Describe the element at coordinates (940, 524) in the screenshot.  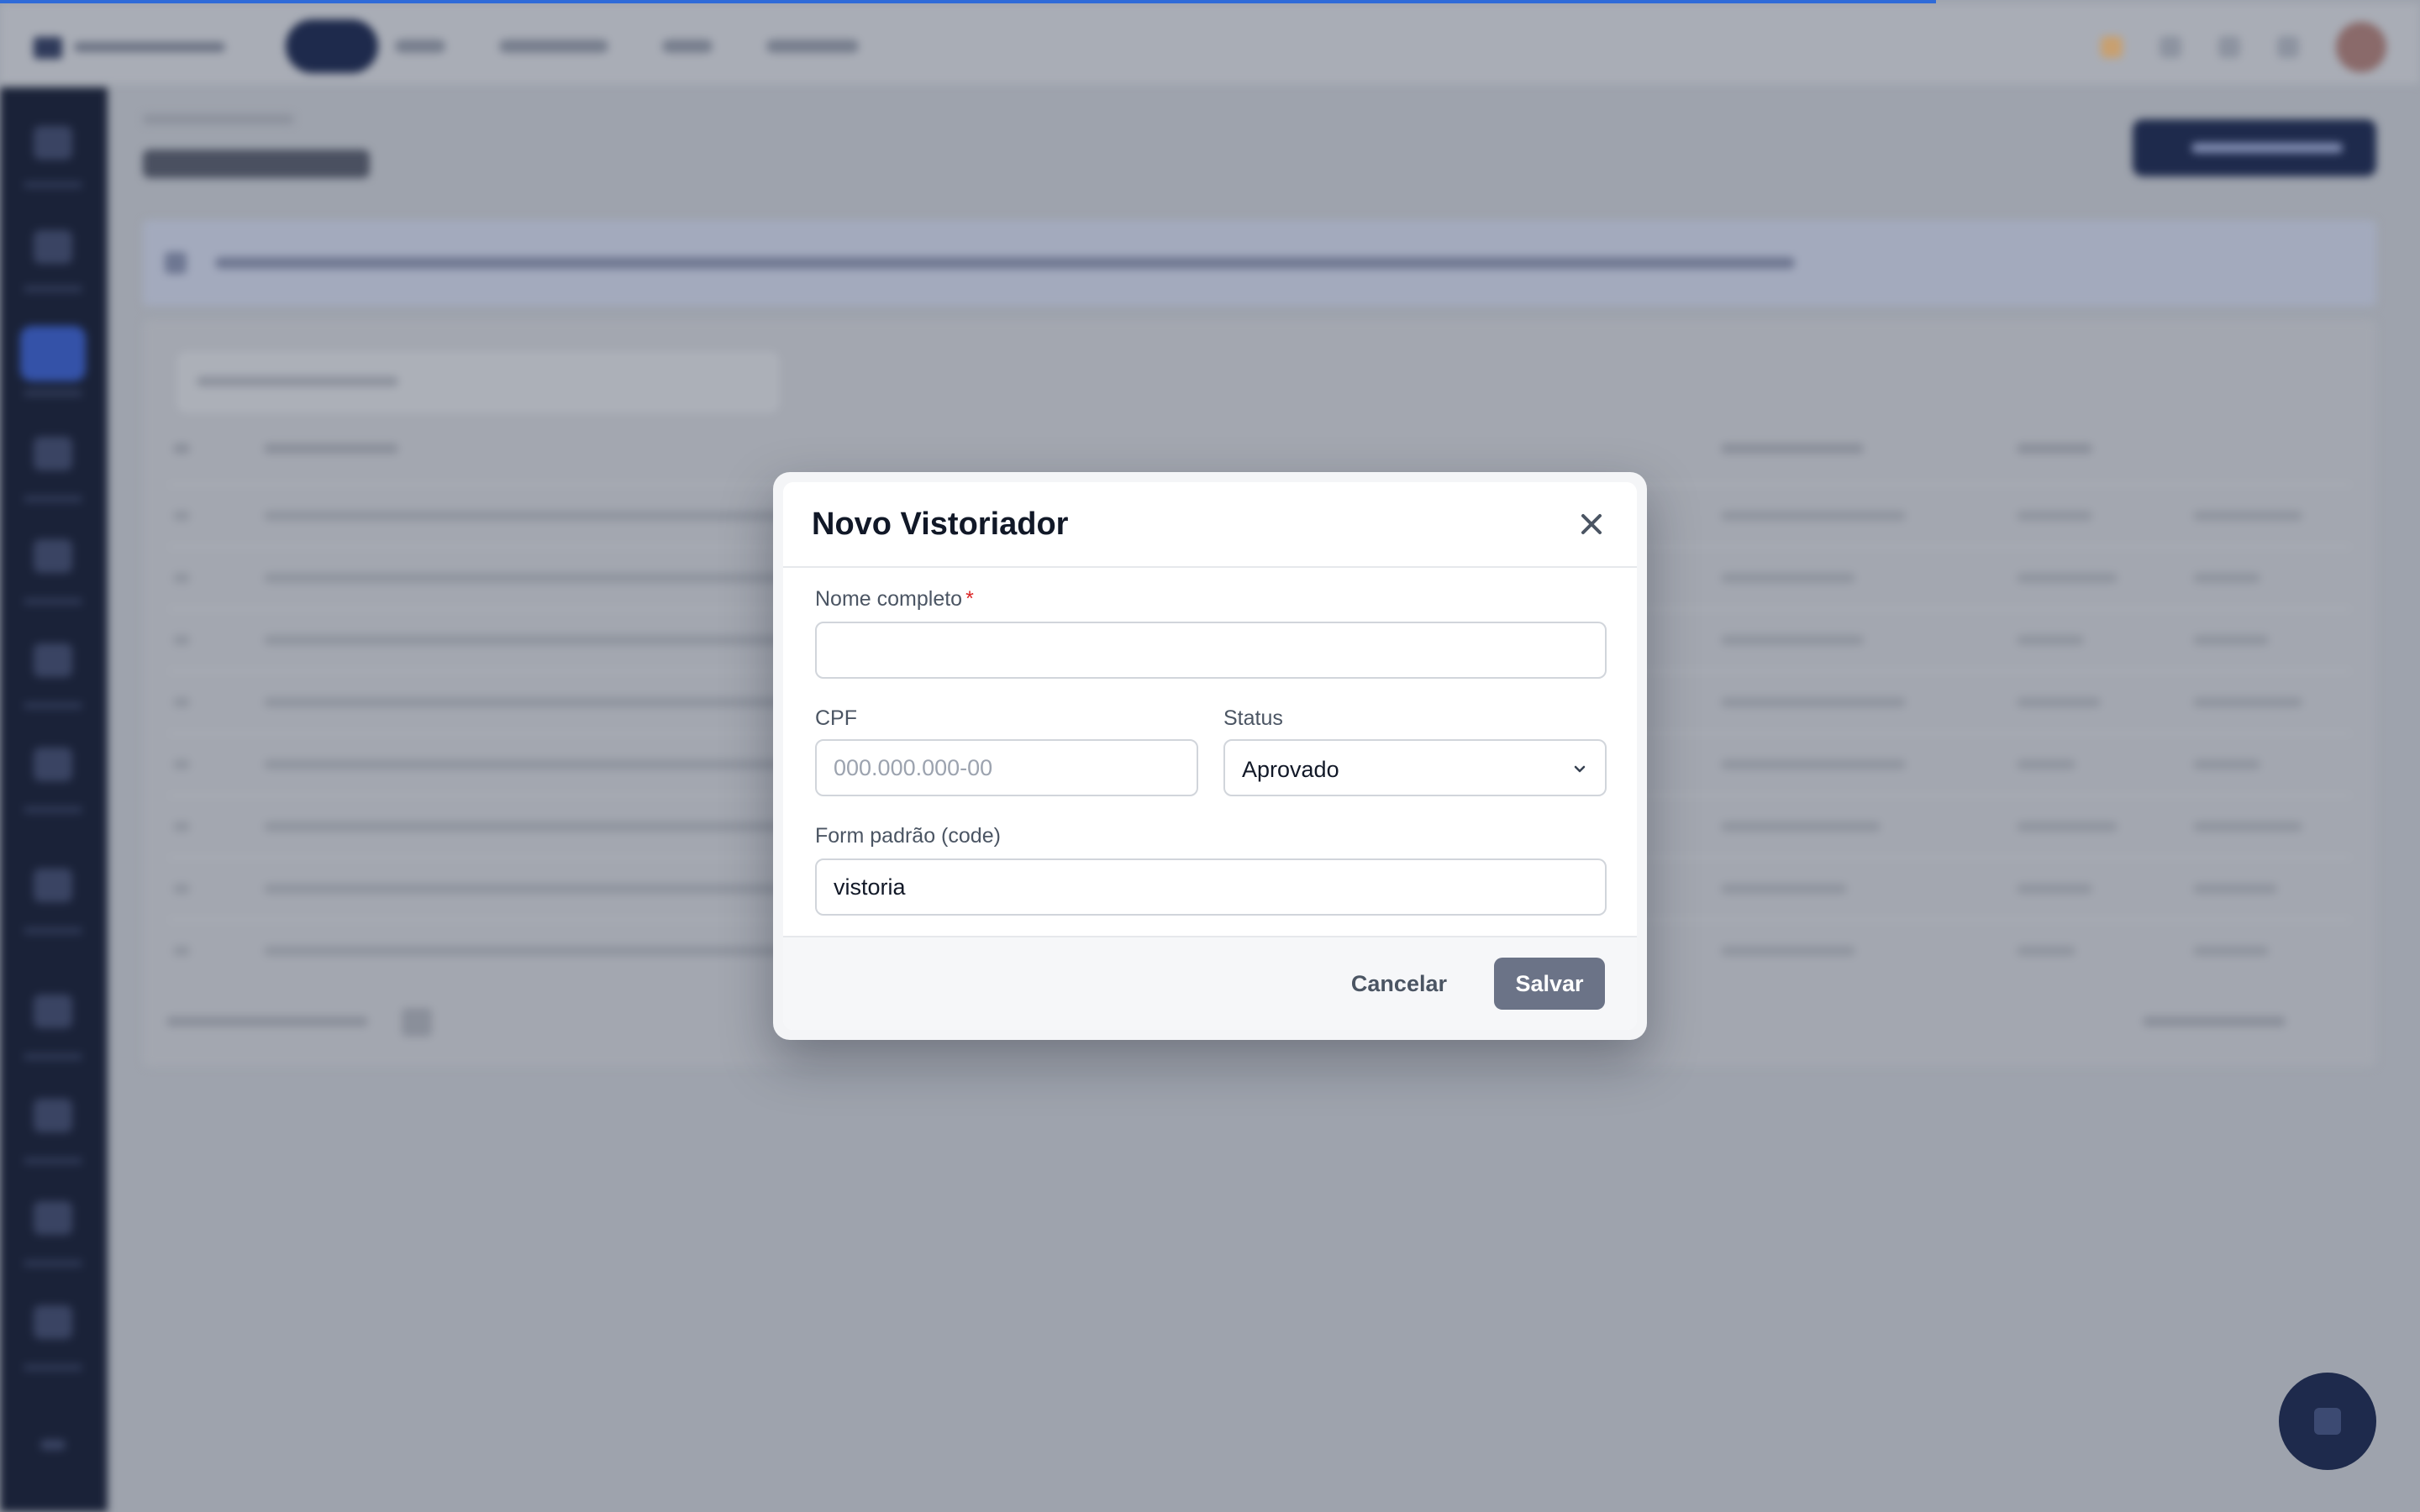
I see `modal-title: Novo Vistoriador` at that location.